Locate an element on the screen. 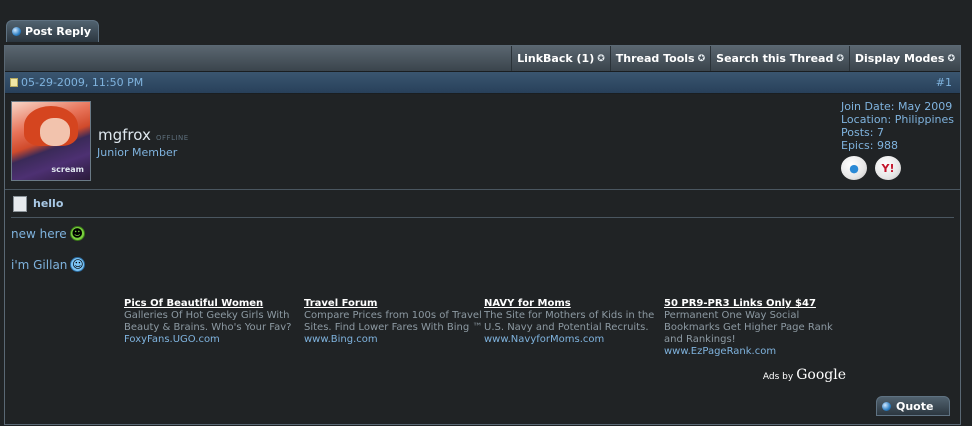 The height and width of the screenshot is (426, 972). post-number-link: #1 is located at coordinates (944, 82).